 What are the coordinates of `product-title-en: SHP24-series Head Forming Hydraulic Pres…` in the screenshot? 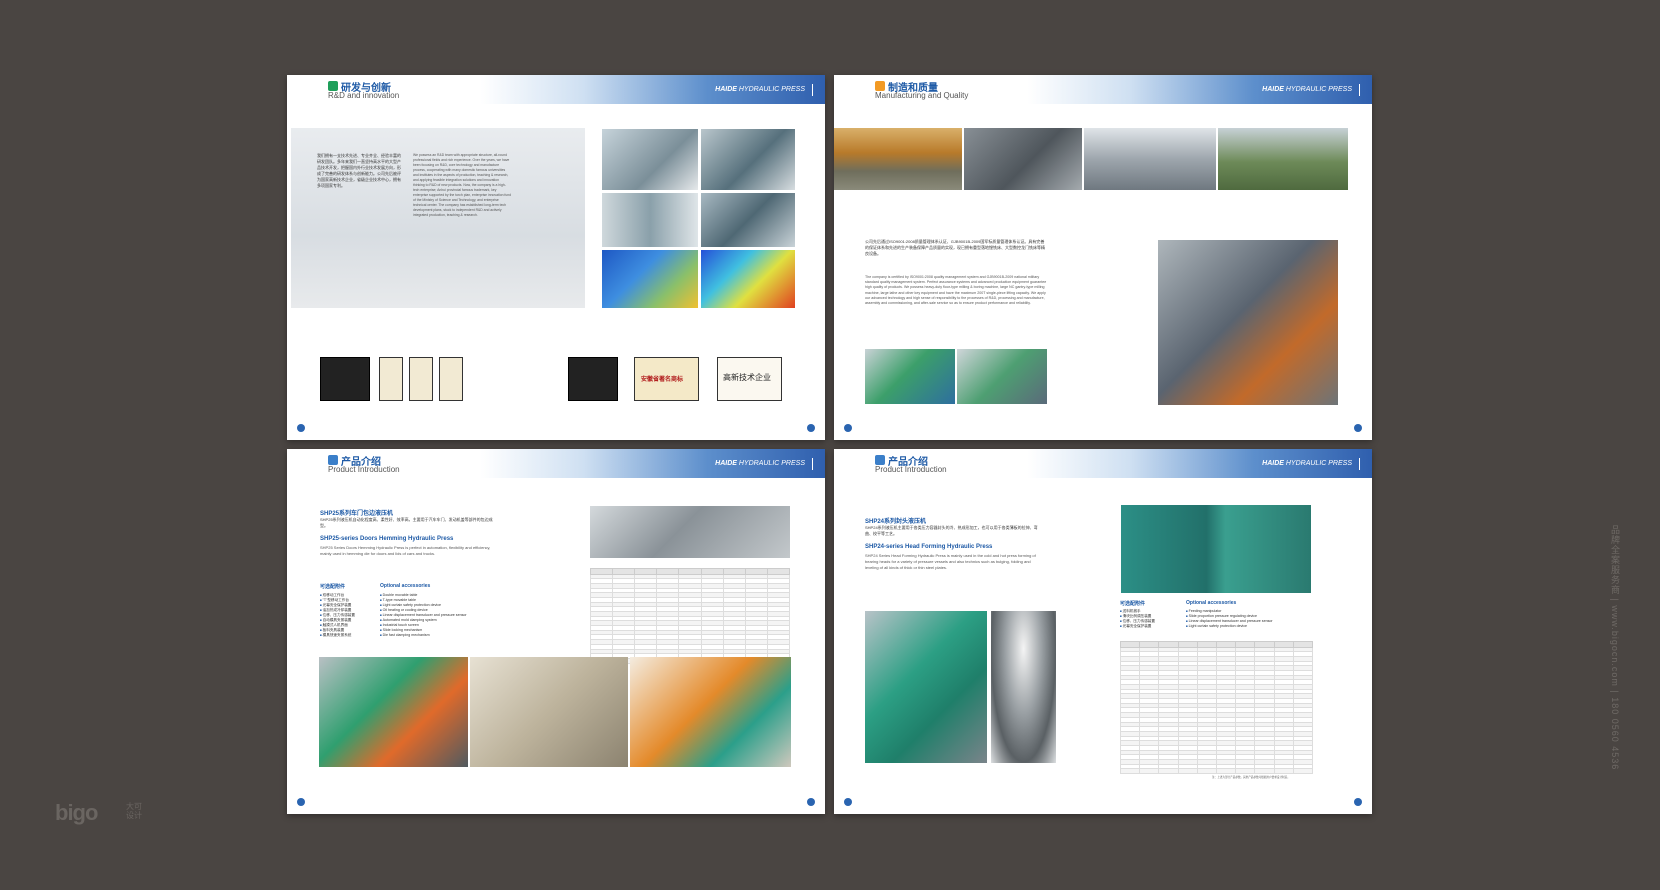 It's located at (929, 547).